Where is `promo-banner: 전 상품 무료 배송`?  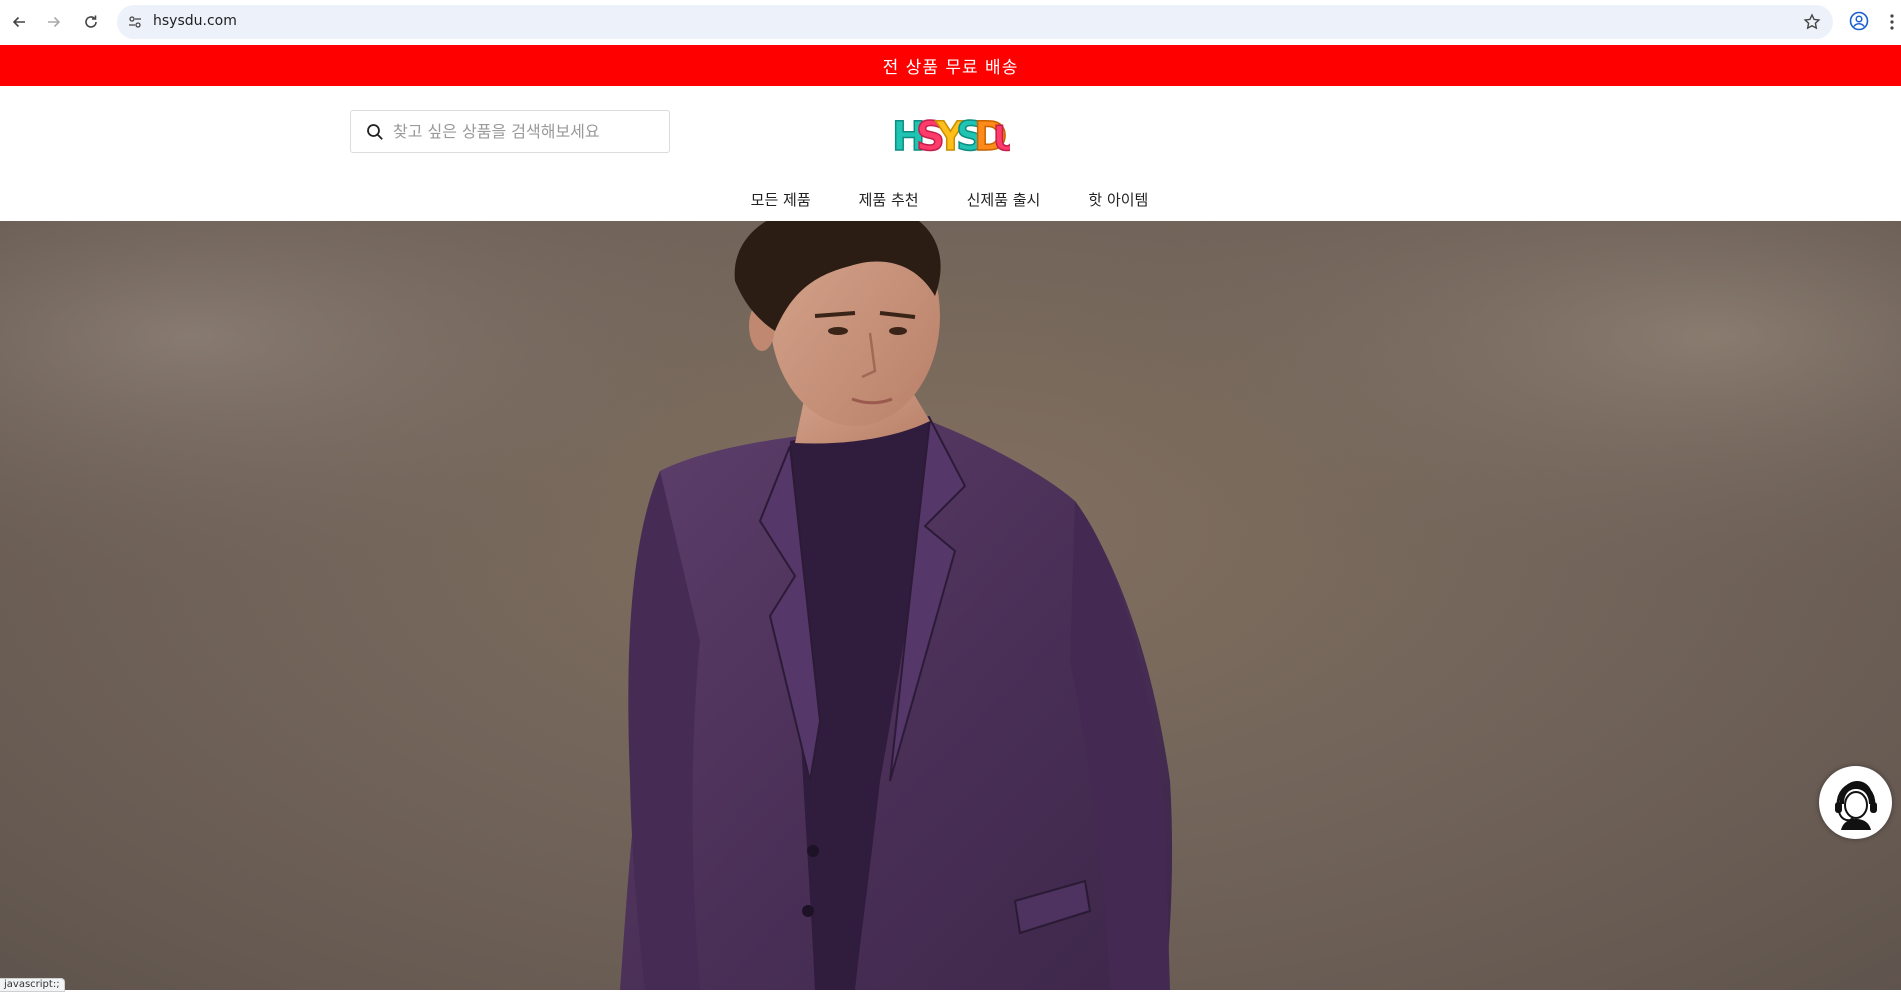
promo-banner: 전 상품 무료 배송 is located at coordinates (950, 65).